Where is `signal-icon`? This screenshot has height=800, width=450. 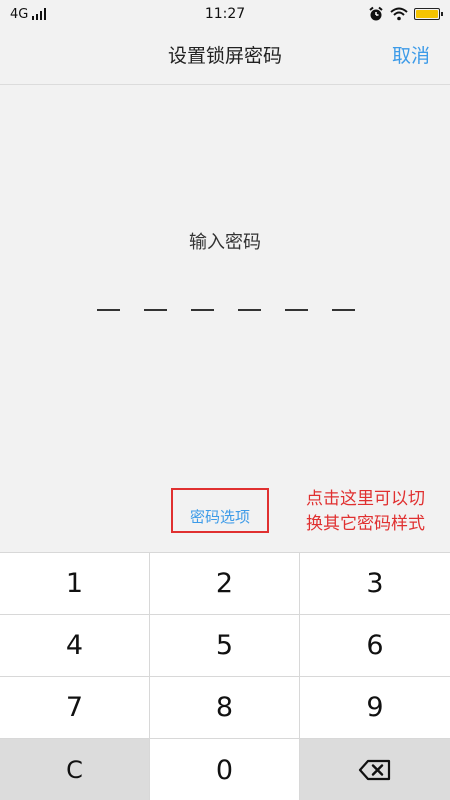 signal-icon is located at coordinates (39, 14).